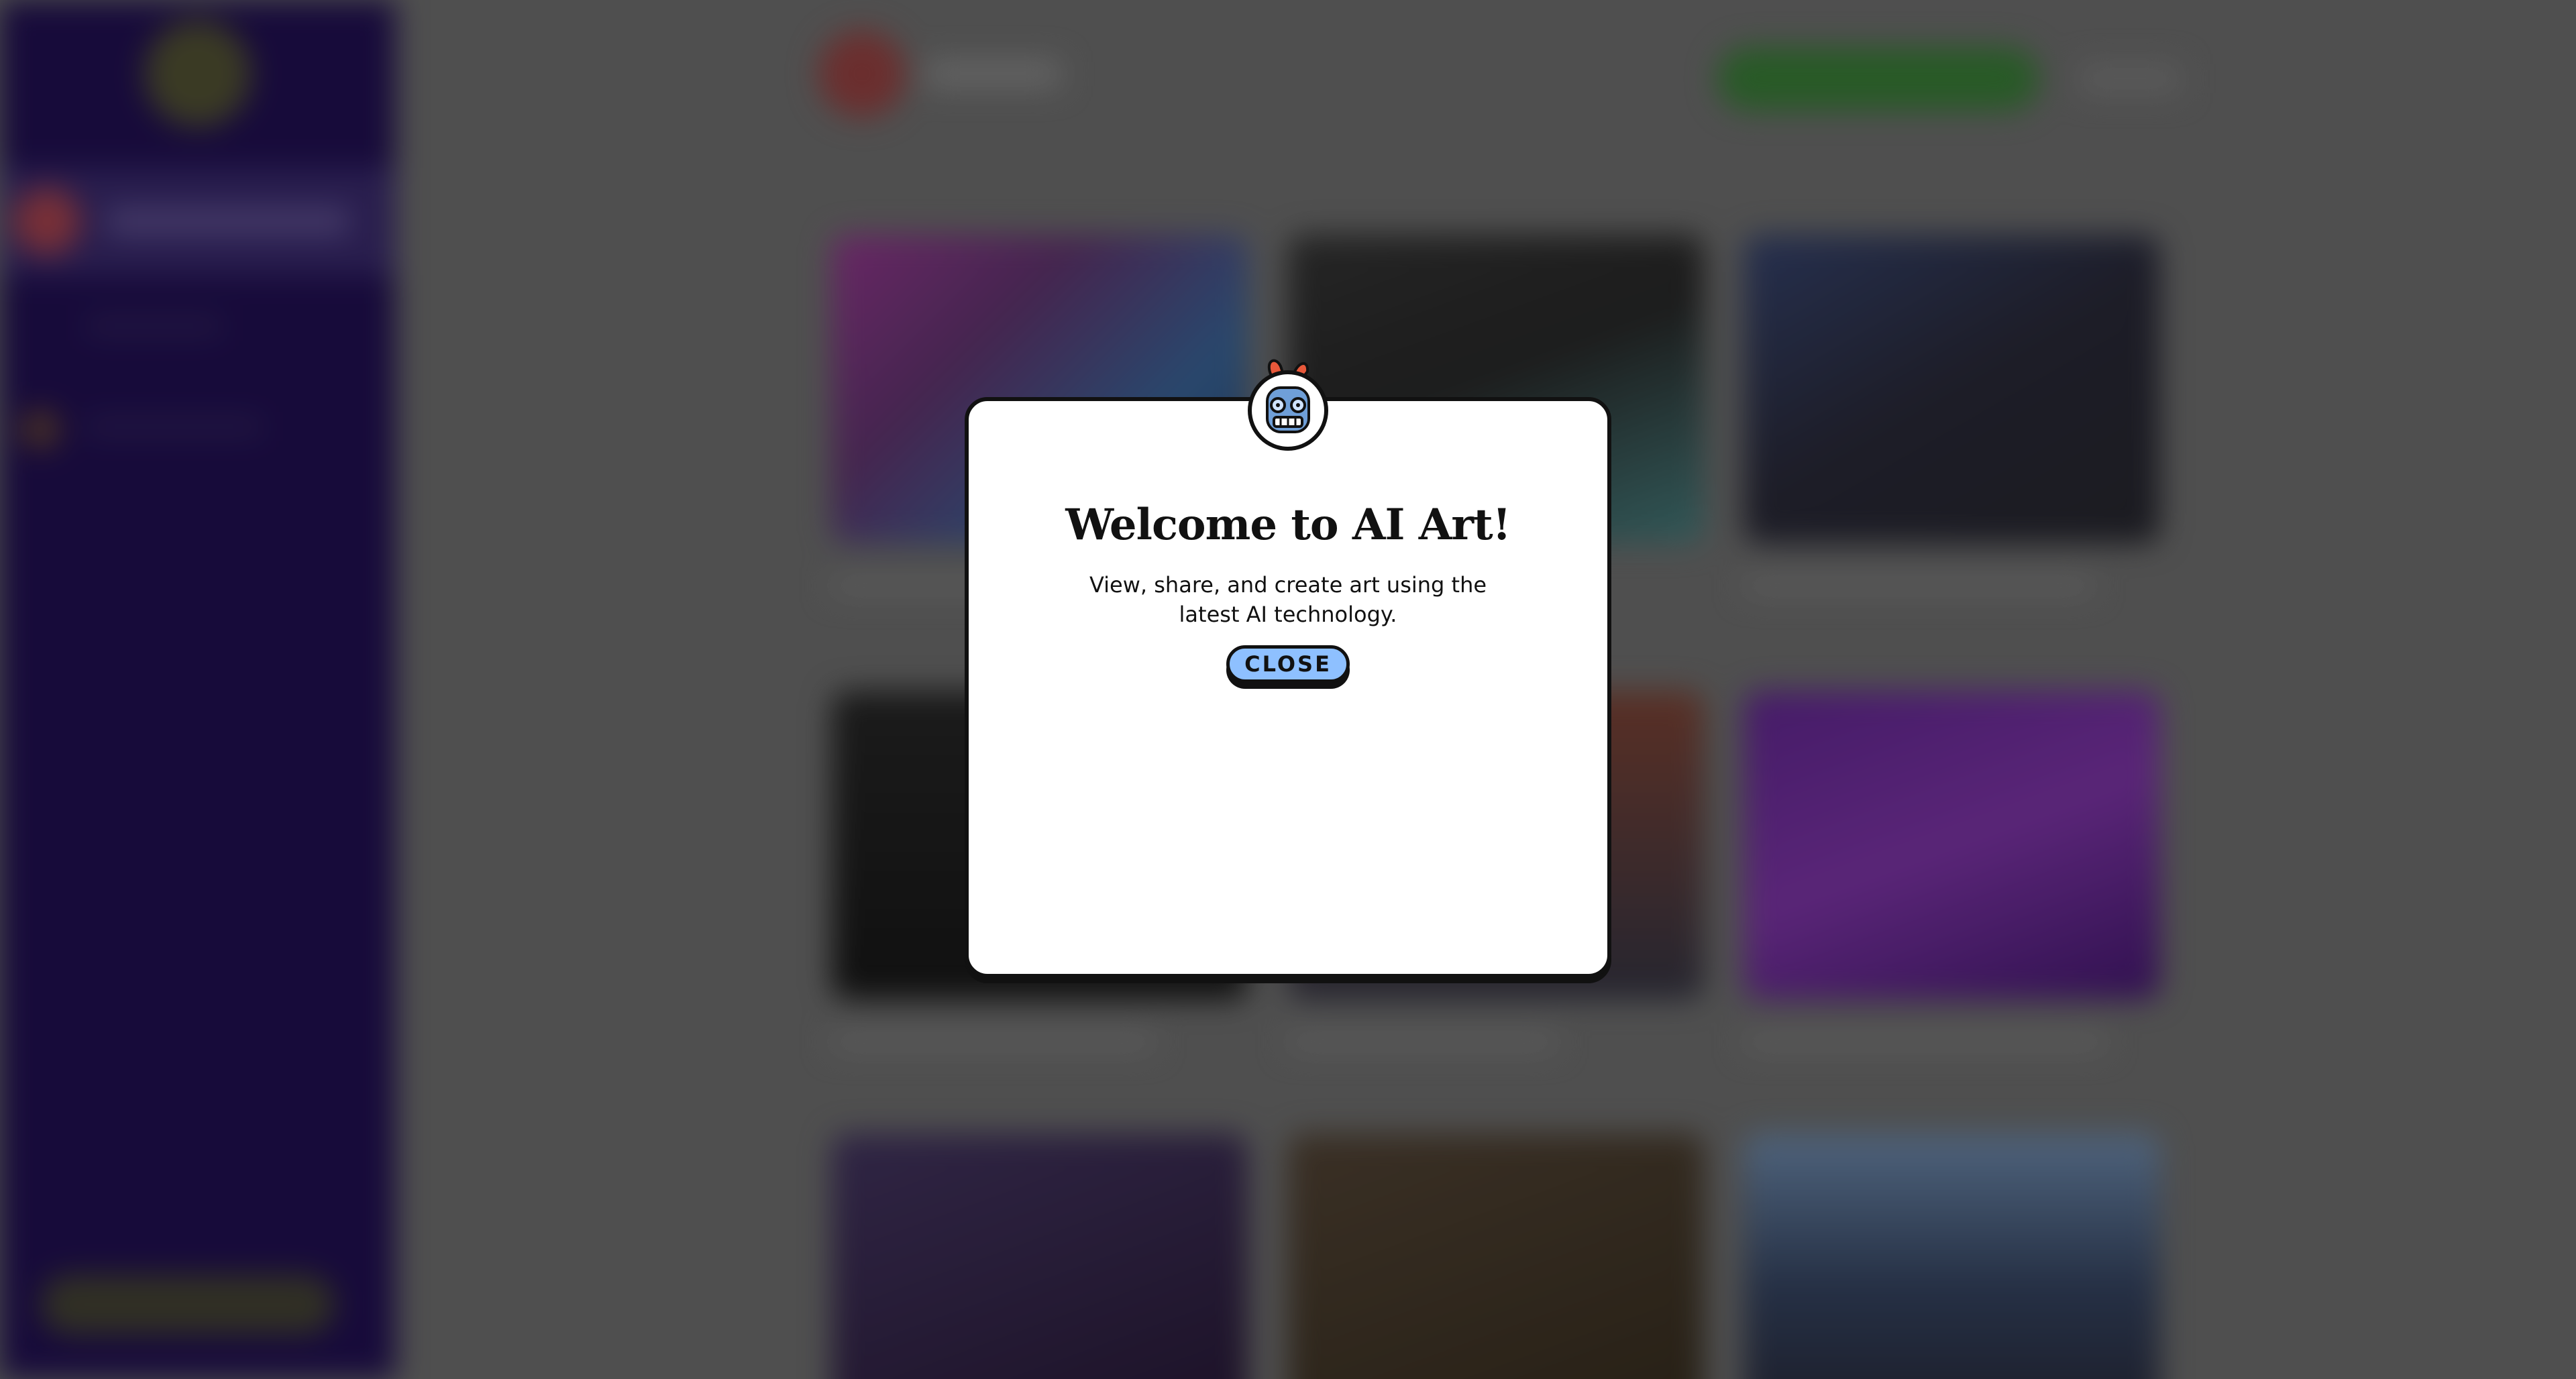 The height and width of the screenshot is (1379, 2576). I want to click on robot-mascot-icon, so click(1288, 405).